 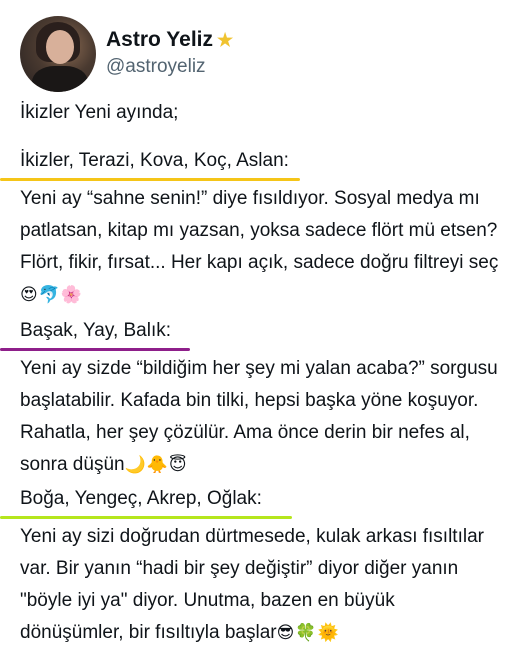 I want to click on user-handle: @astroyeliz, so click(x=156, y=67).